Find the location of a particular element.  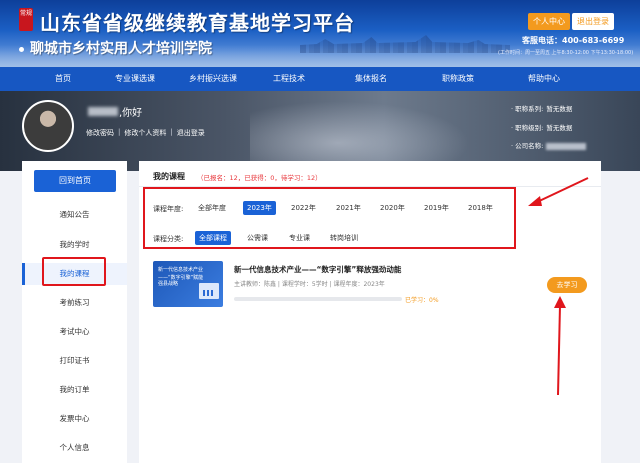

nav-professional-courses: 专业课选课 is located at coordinates (135, 79).